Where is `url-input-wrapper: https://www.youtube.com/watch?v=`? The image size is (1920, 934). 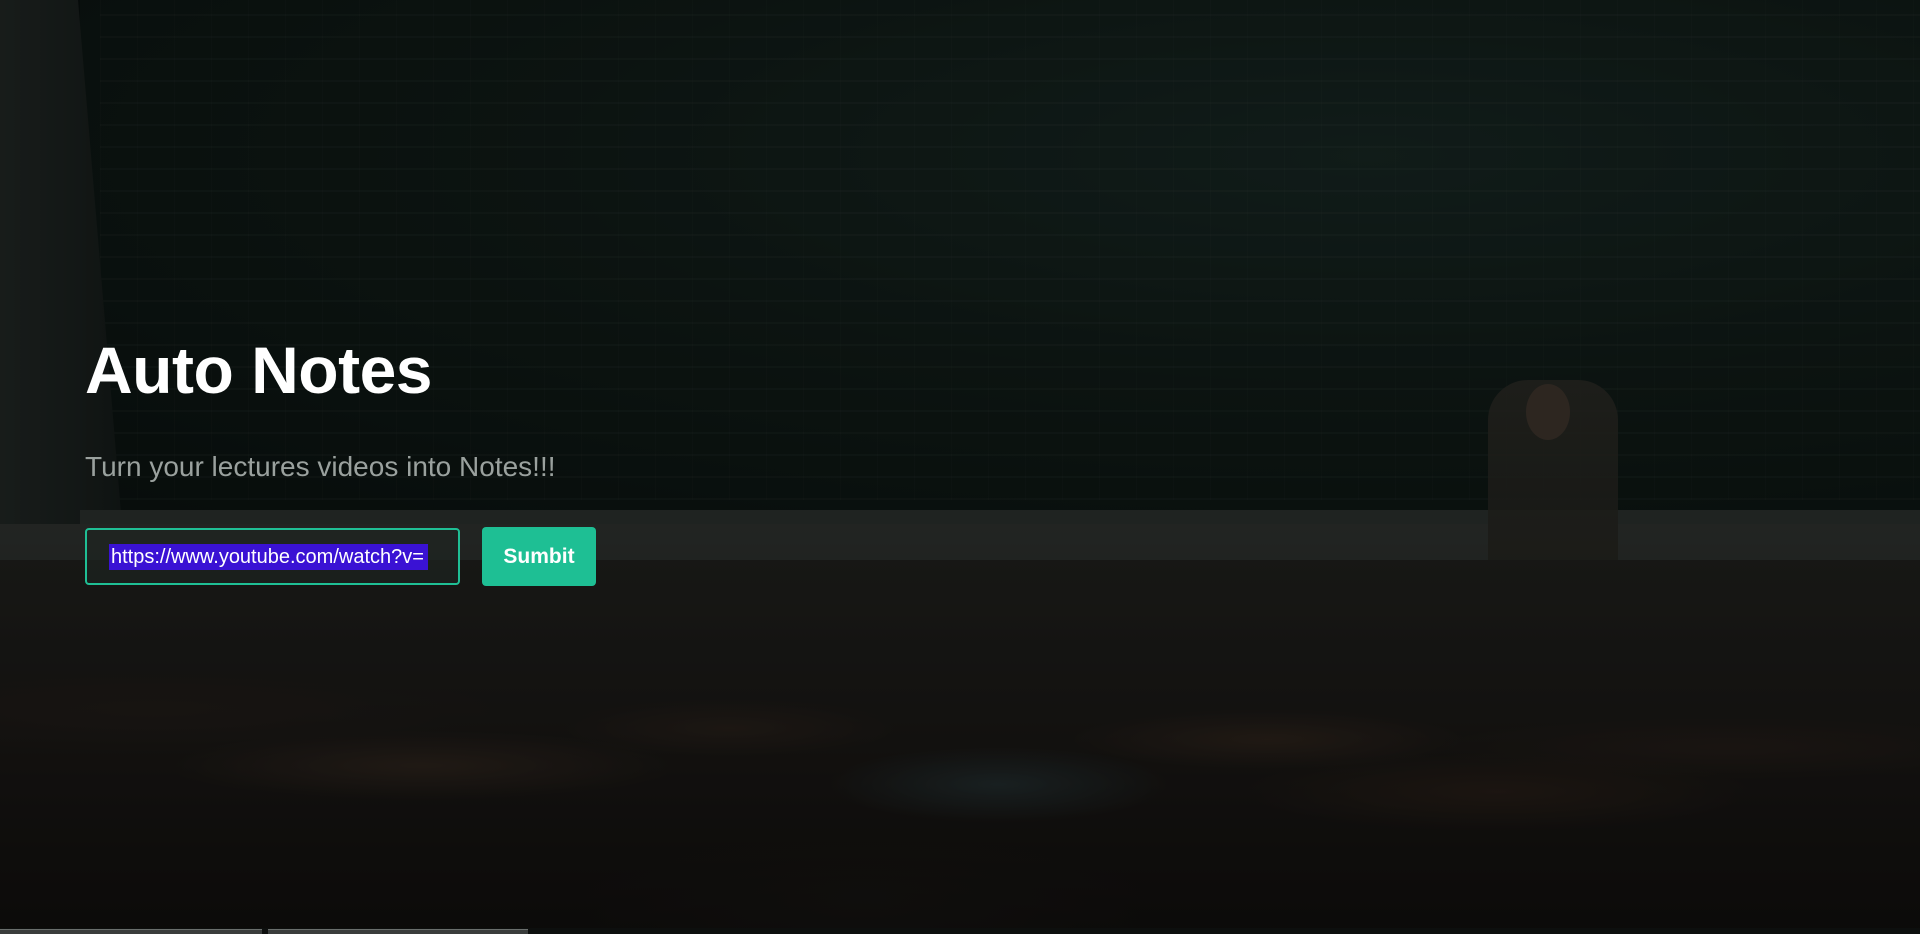
url-input-wrapper: https://www.youtube.com/watch?v= is located at coordinates (272, 556).